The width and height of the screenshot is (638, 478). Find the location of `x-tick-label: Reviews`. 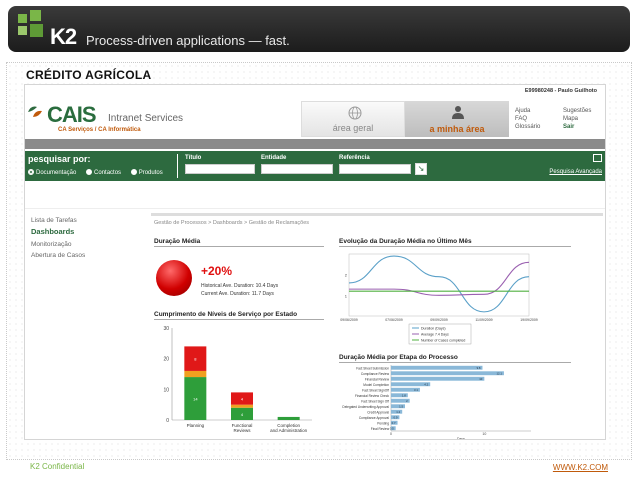

x-tick-label: Reviews is located at coordinates (242, 430).